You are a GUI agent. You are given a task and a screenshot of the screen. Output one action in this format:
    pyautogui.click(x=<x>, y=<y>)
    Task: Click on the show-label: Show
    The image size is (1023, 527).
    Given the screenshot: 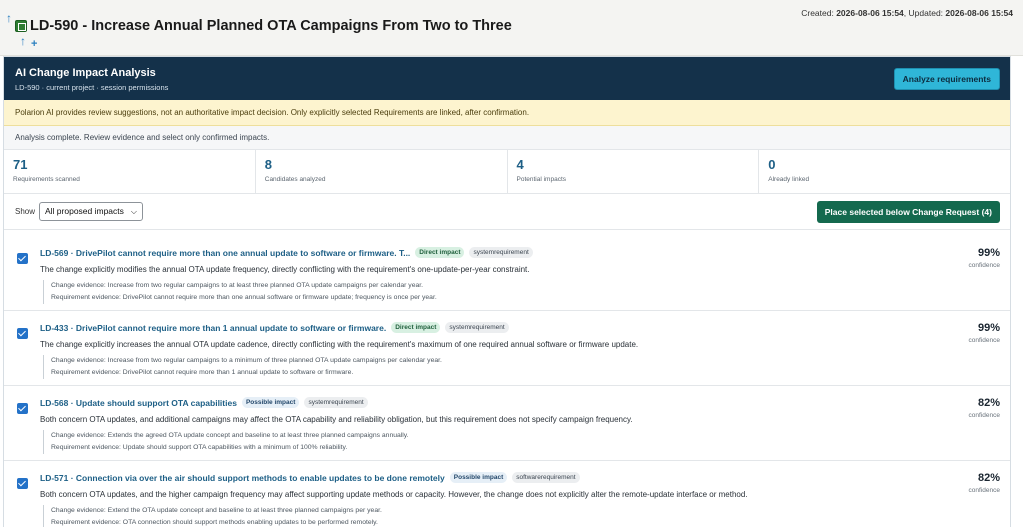 What is the action you would take?
    pyautogui.click(x=25, y=211)
    